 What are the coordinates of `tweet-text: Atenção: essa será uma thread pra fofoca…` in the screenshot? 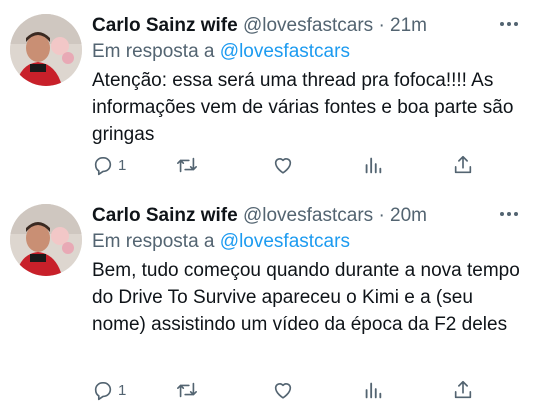 It's located at (303, 107).